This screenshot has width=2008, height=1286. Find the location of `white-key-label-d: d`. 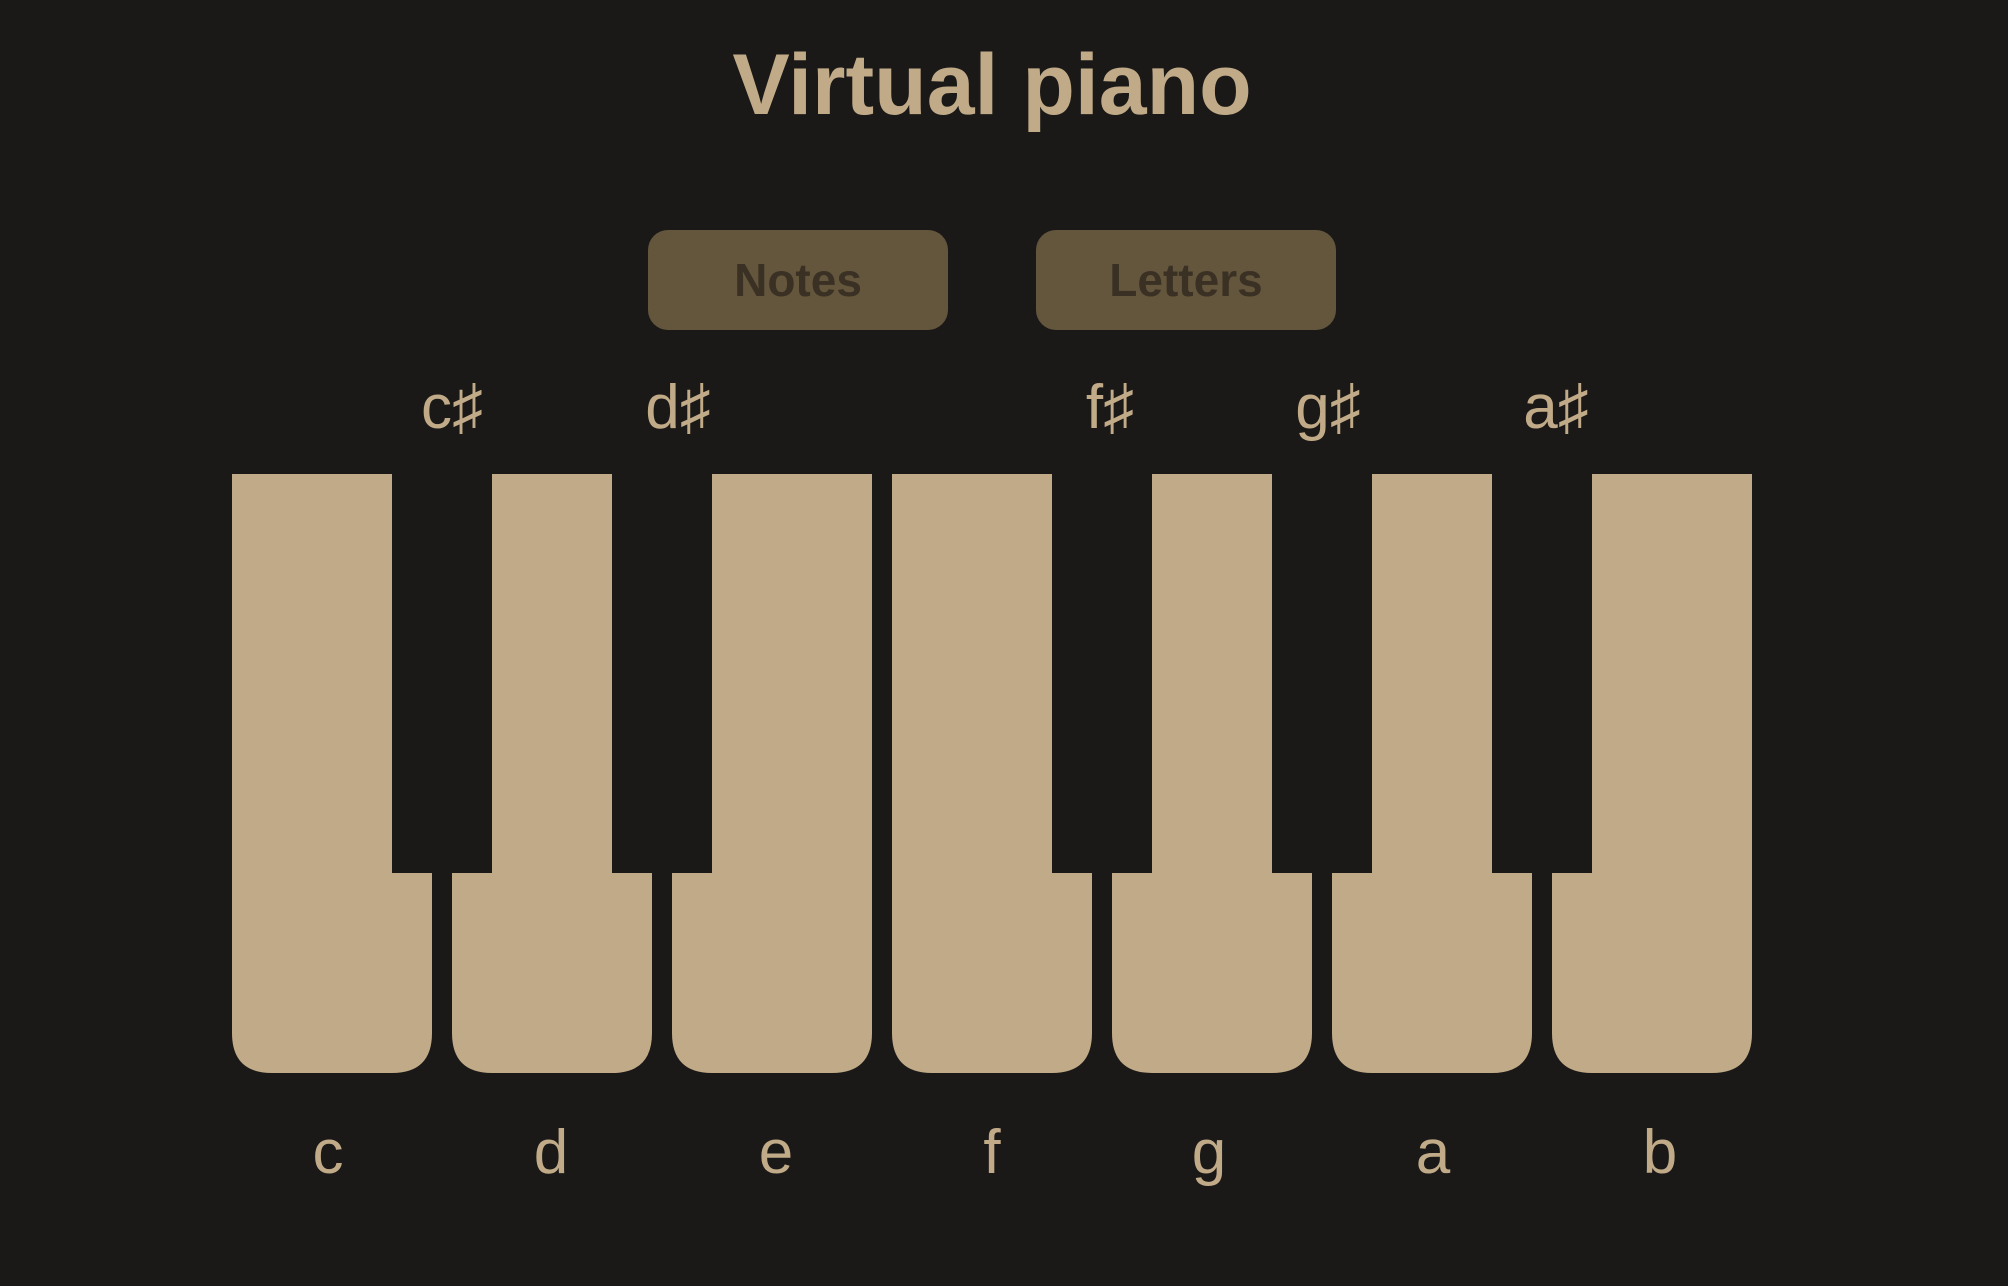

white-key-label-d: d is located at coordinates (551, 1152).